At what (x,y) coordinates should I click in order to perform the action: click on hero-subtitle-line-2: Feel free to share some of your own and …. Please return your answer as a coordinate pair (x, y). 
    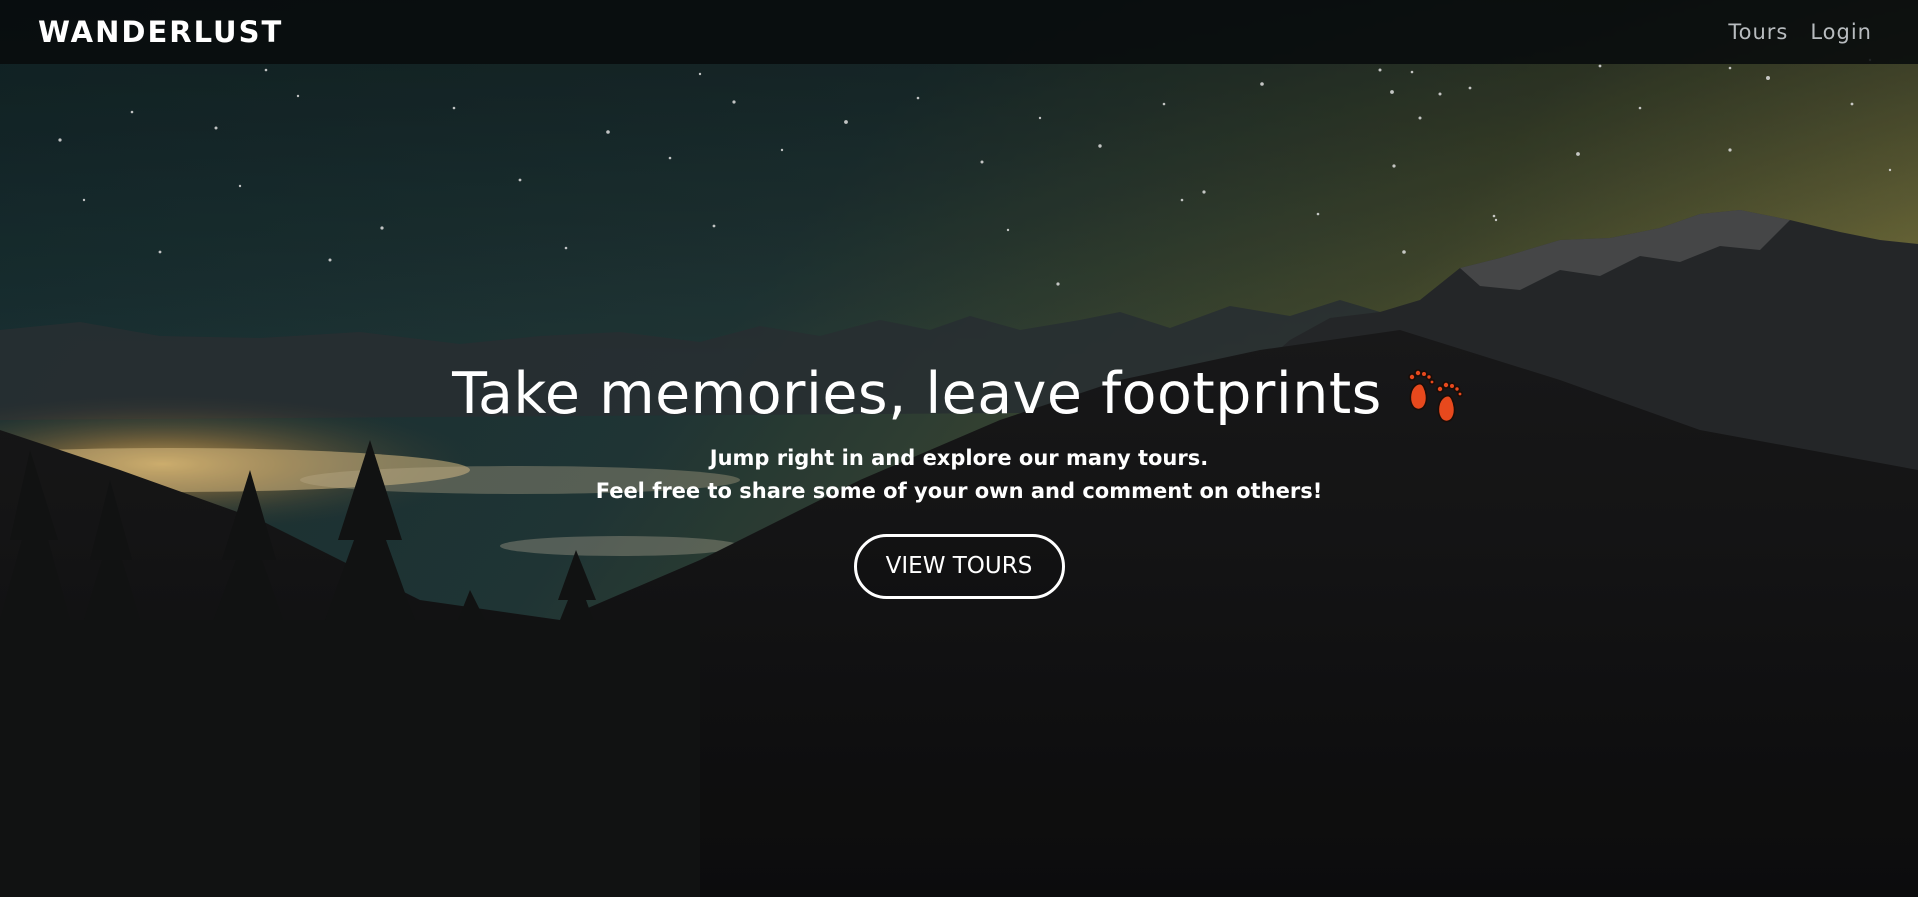
    Looking at the image, I should click on (959, 491).